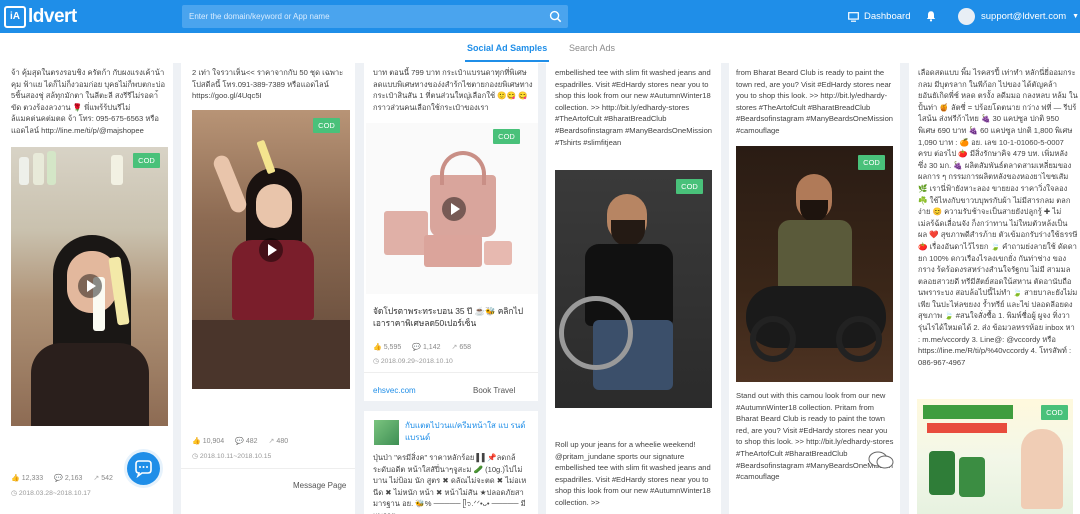  I want to click on cta-button: Message Page, so click(319, 485).